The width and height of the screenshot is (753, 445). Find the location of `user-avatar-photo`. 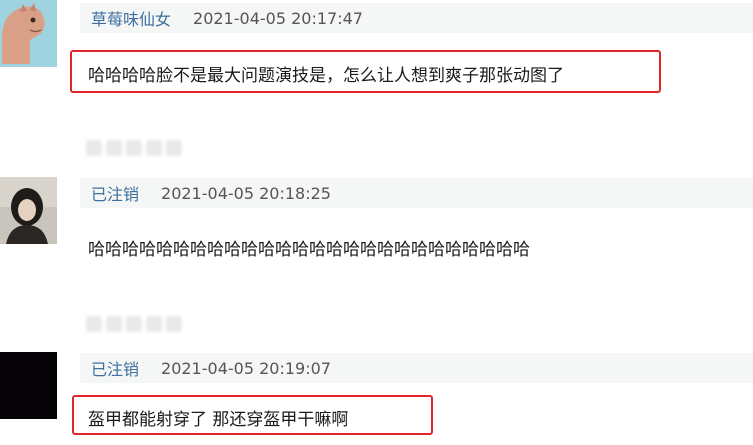

user-avatar-photo is located at coordinates (28, 210).